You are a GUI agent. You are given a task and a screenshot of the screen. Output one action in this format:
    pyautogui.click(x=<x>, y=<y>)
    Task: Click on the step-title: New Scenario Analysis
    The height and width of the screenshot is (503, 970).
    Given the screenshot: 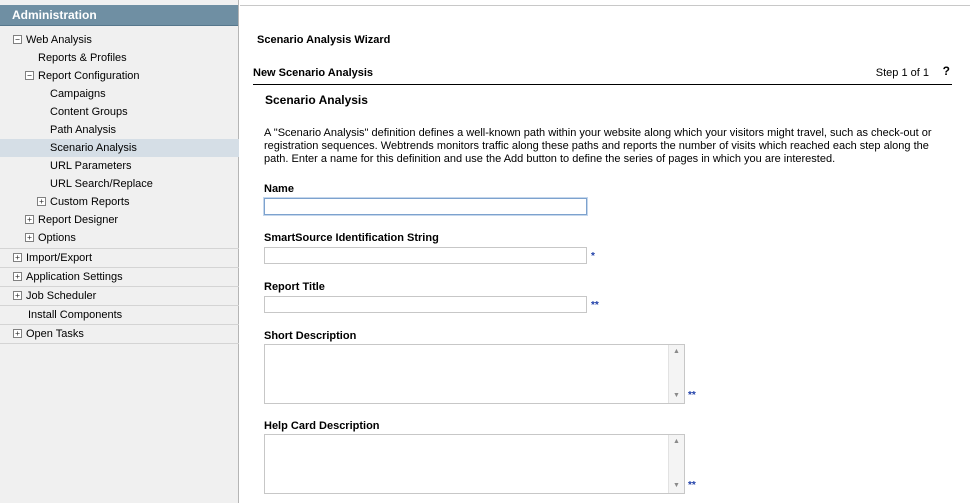 What is the action you would take?
    pyautogui.click(x=313, y=73)
    